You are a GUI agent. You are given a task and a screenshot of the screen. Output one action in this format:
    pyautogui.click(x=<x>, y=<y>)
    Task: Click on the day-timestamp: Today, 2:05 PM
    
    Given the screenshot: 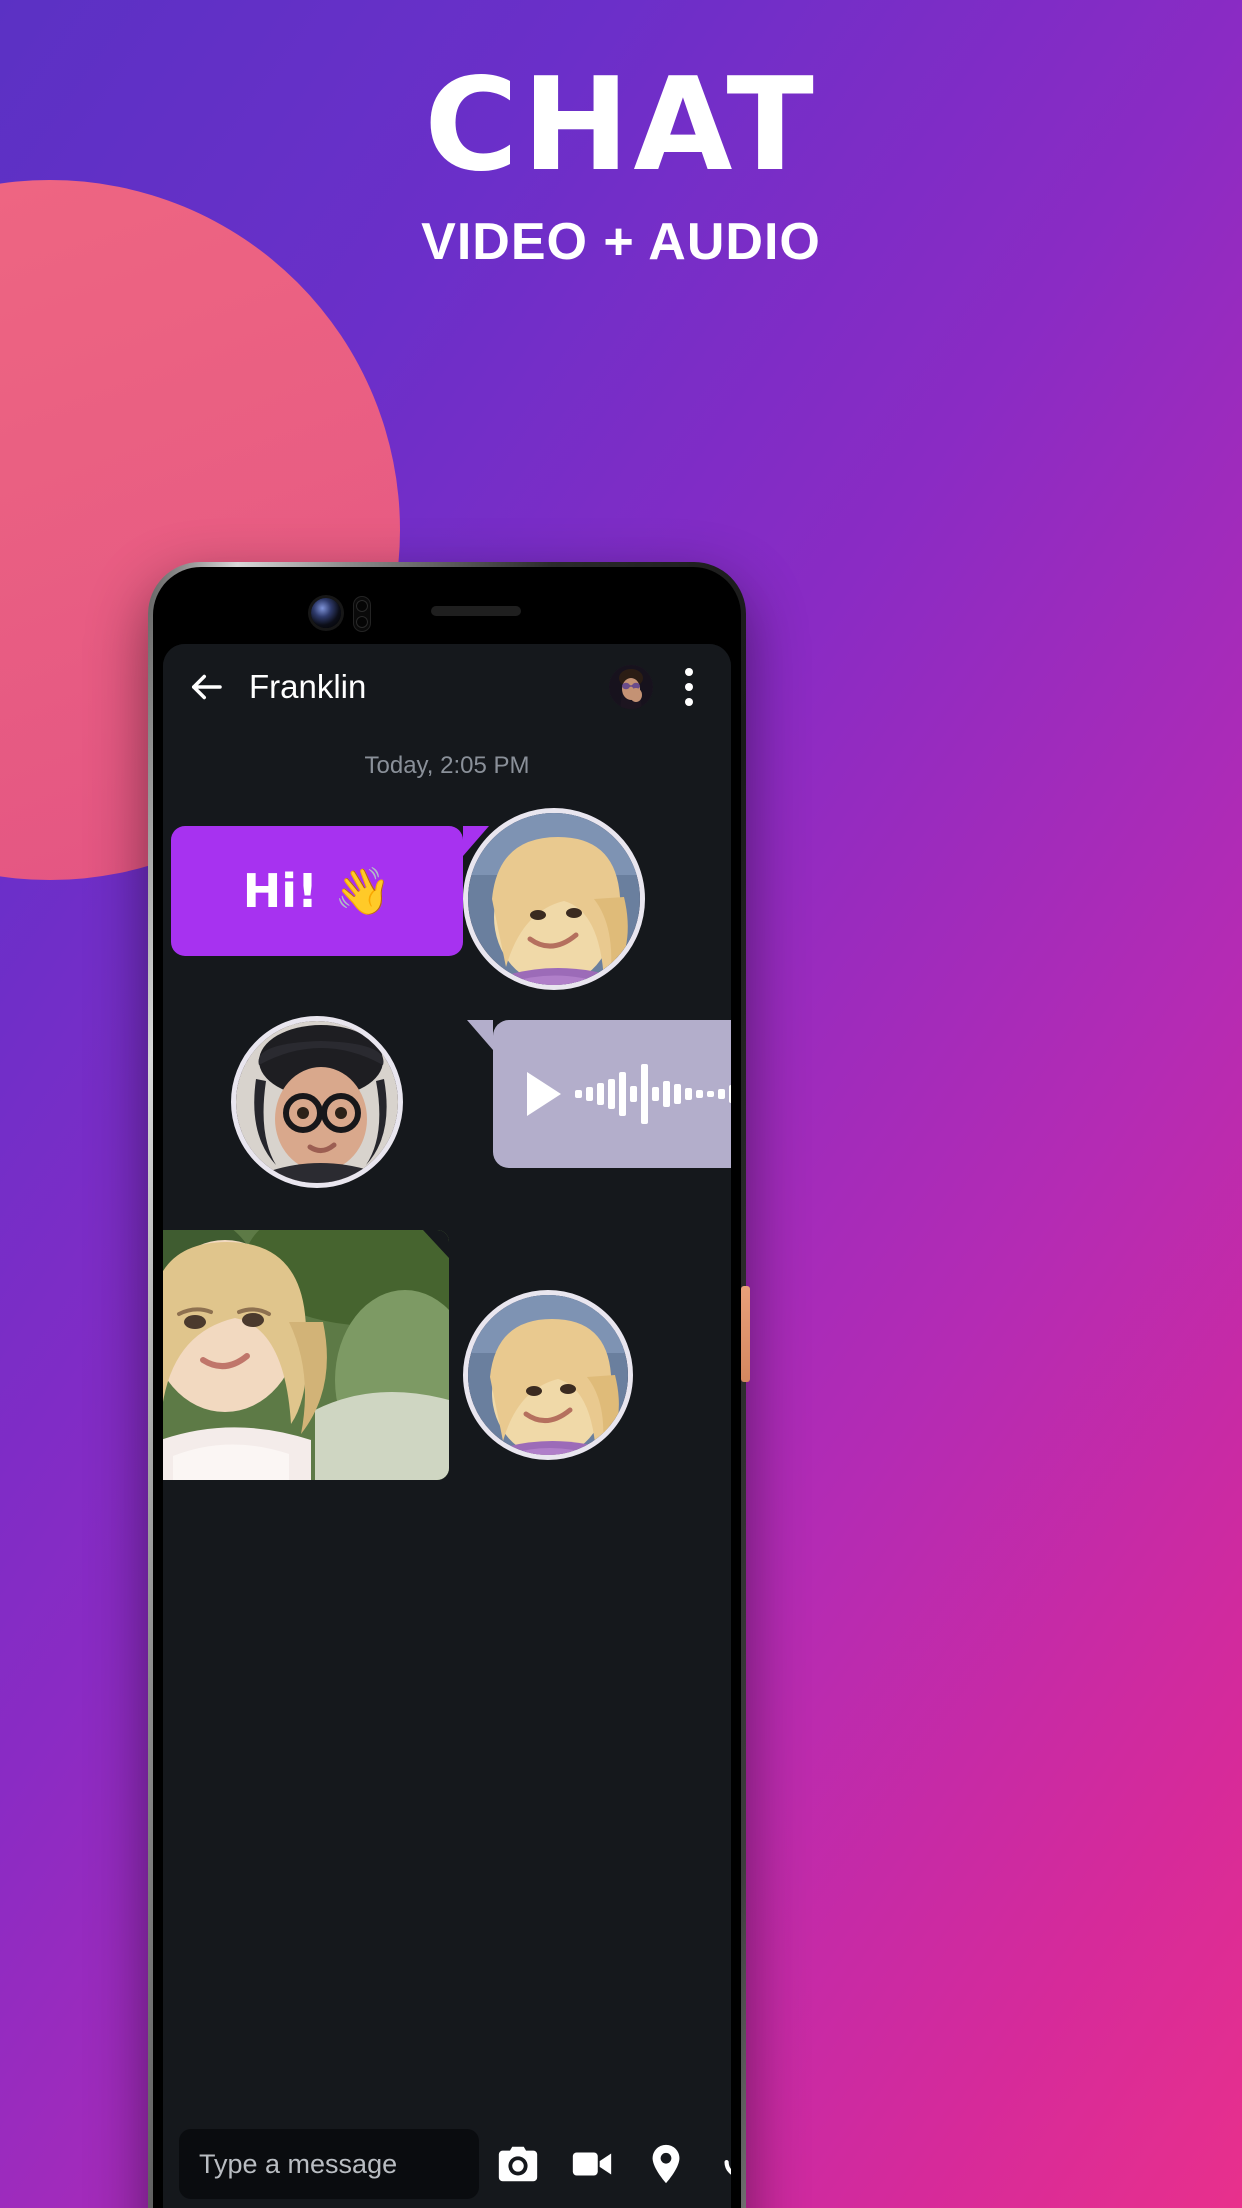 What is the action you would take?
    pyautogui.click(x=447, y=765)
    